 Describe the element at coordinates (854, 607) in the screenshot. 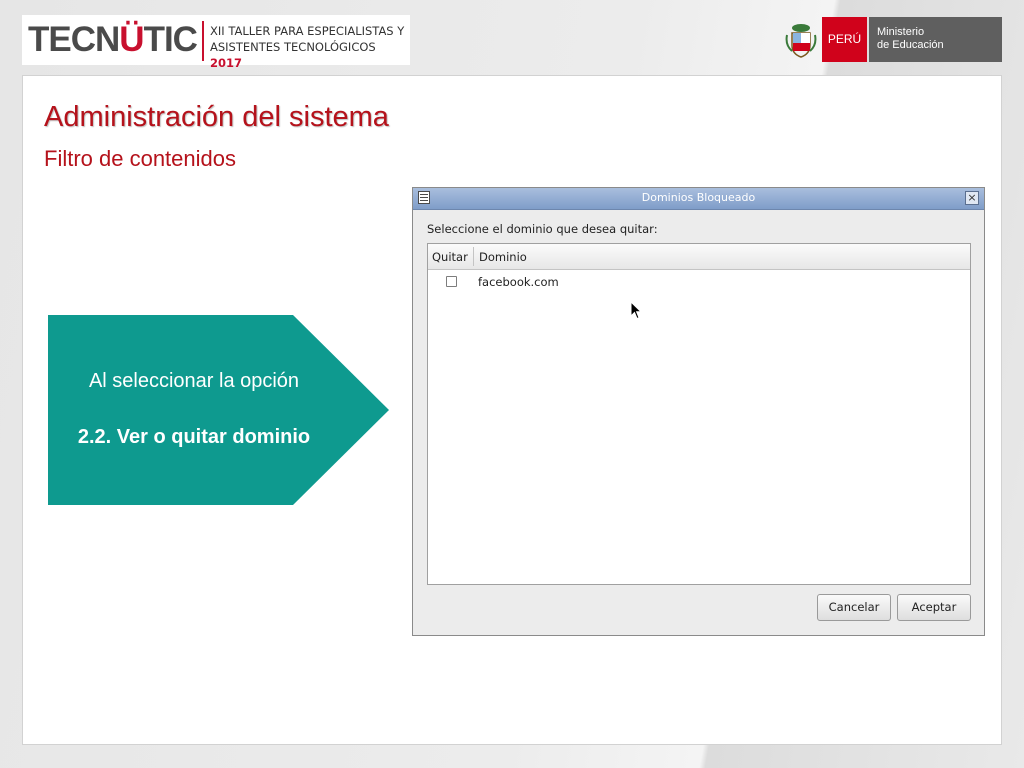

I see `cancel-button: Cancelar` at that location.